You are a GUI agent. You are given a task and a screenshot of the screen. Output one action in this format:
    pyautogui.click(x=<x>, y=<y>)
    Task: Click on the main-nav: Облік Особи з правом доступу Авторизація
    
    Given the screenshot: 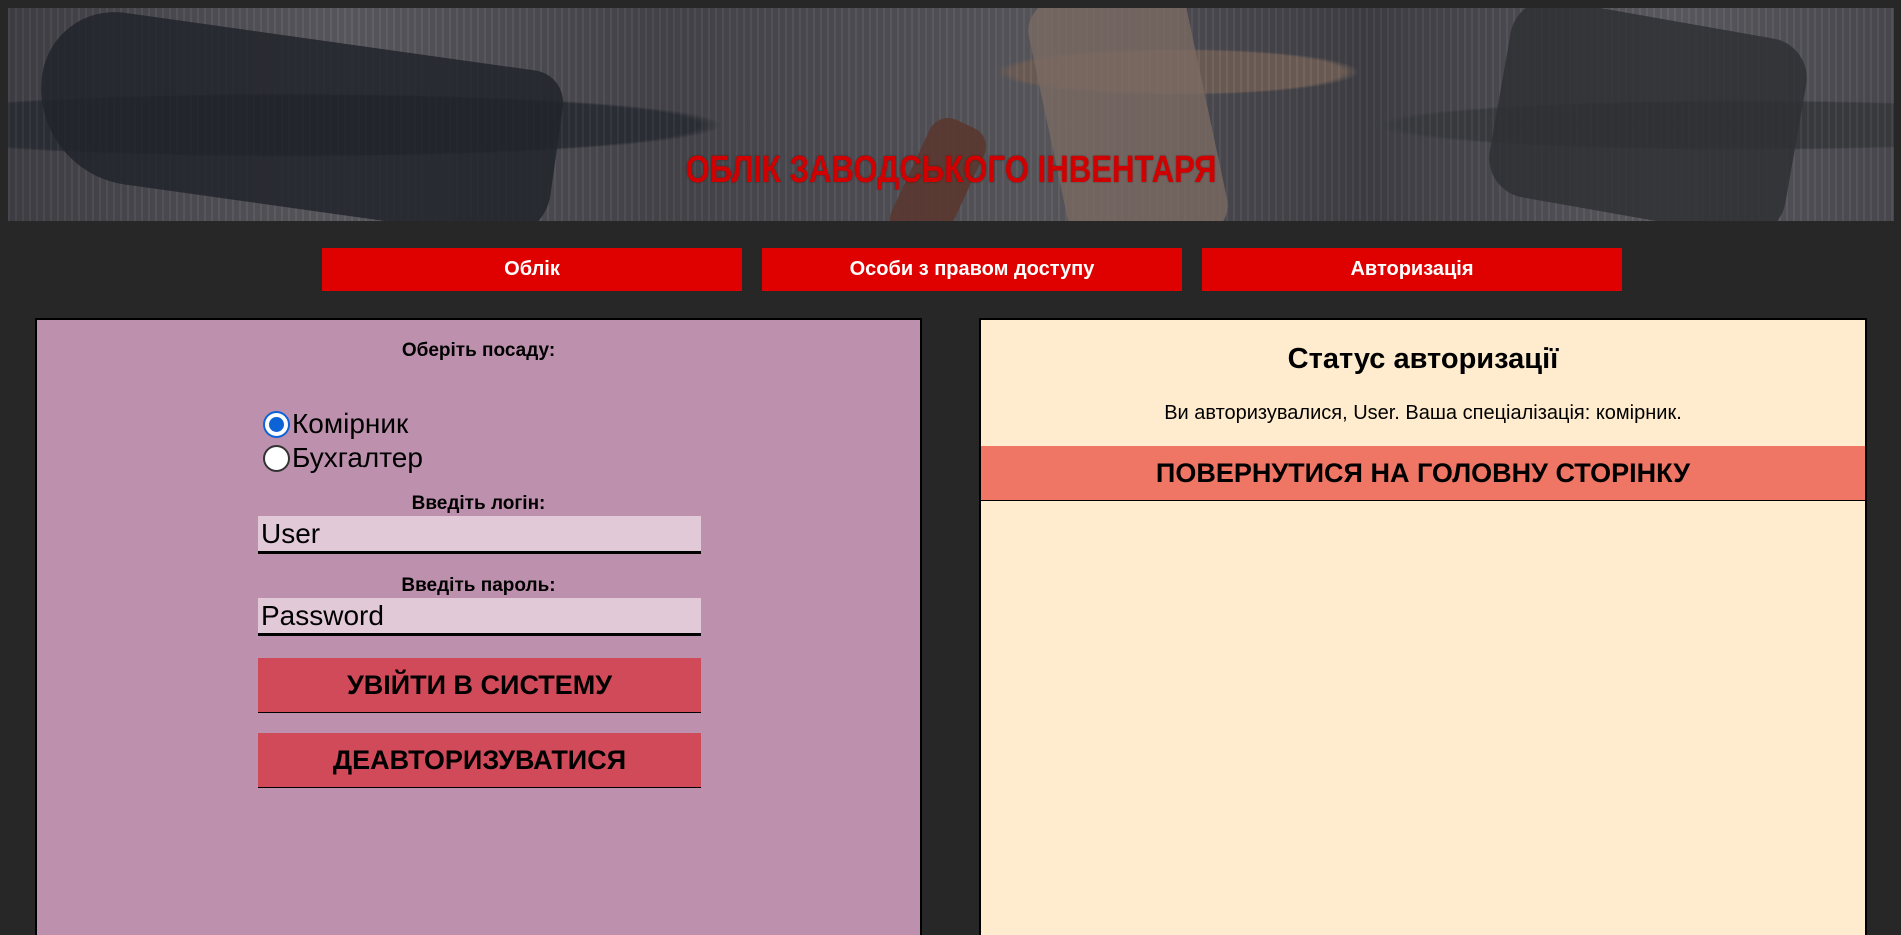 What is the action you would take?
    pyautogui.click(x=972, y=269)
    